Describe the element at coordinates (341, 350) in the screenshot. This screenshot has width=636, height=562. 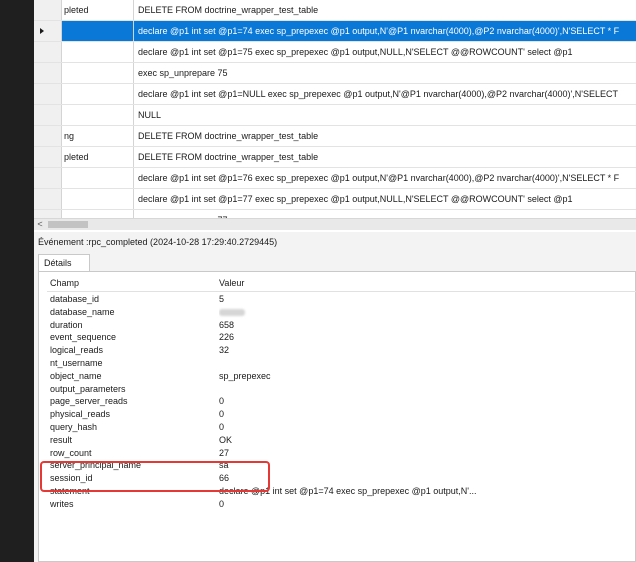
I see `property-row: logical_reads 32` at that location.